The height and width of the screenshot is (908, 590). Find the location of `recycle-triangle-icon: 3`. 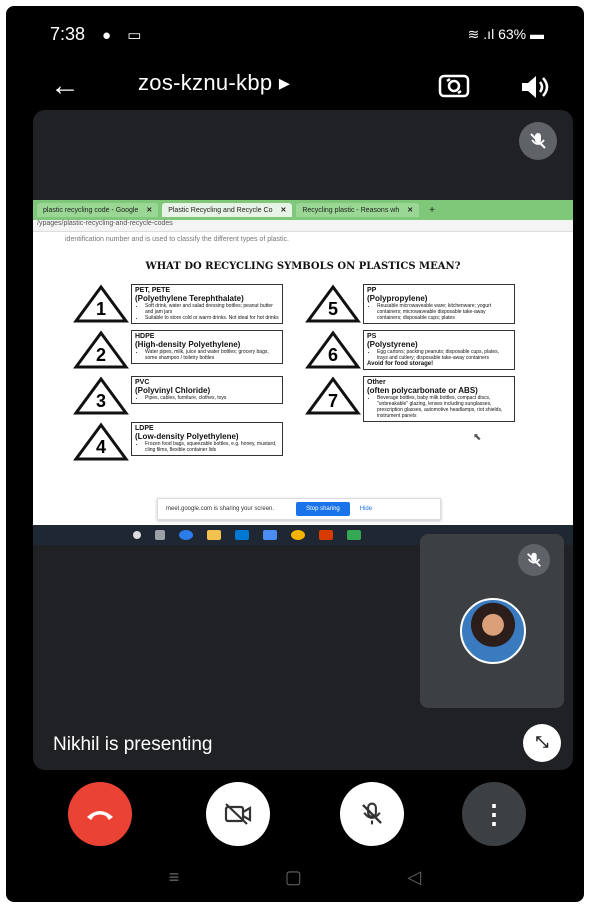

recycle-triangle-icon: 3 is located at coordinates (101, 395).